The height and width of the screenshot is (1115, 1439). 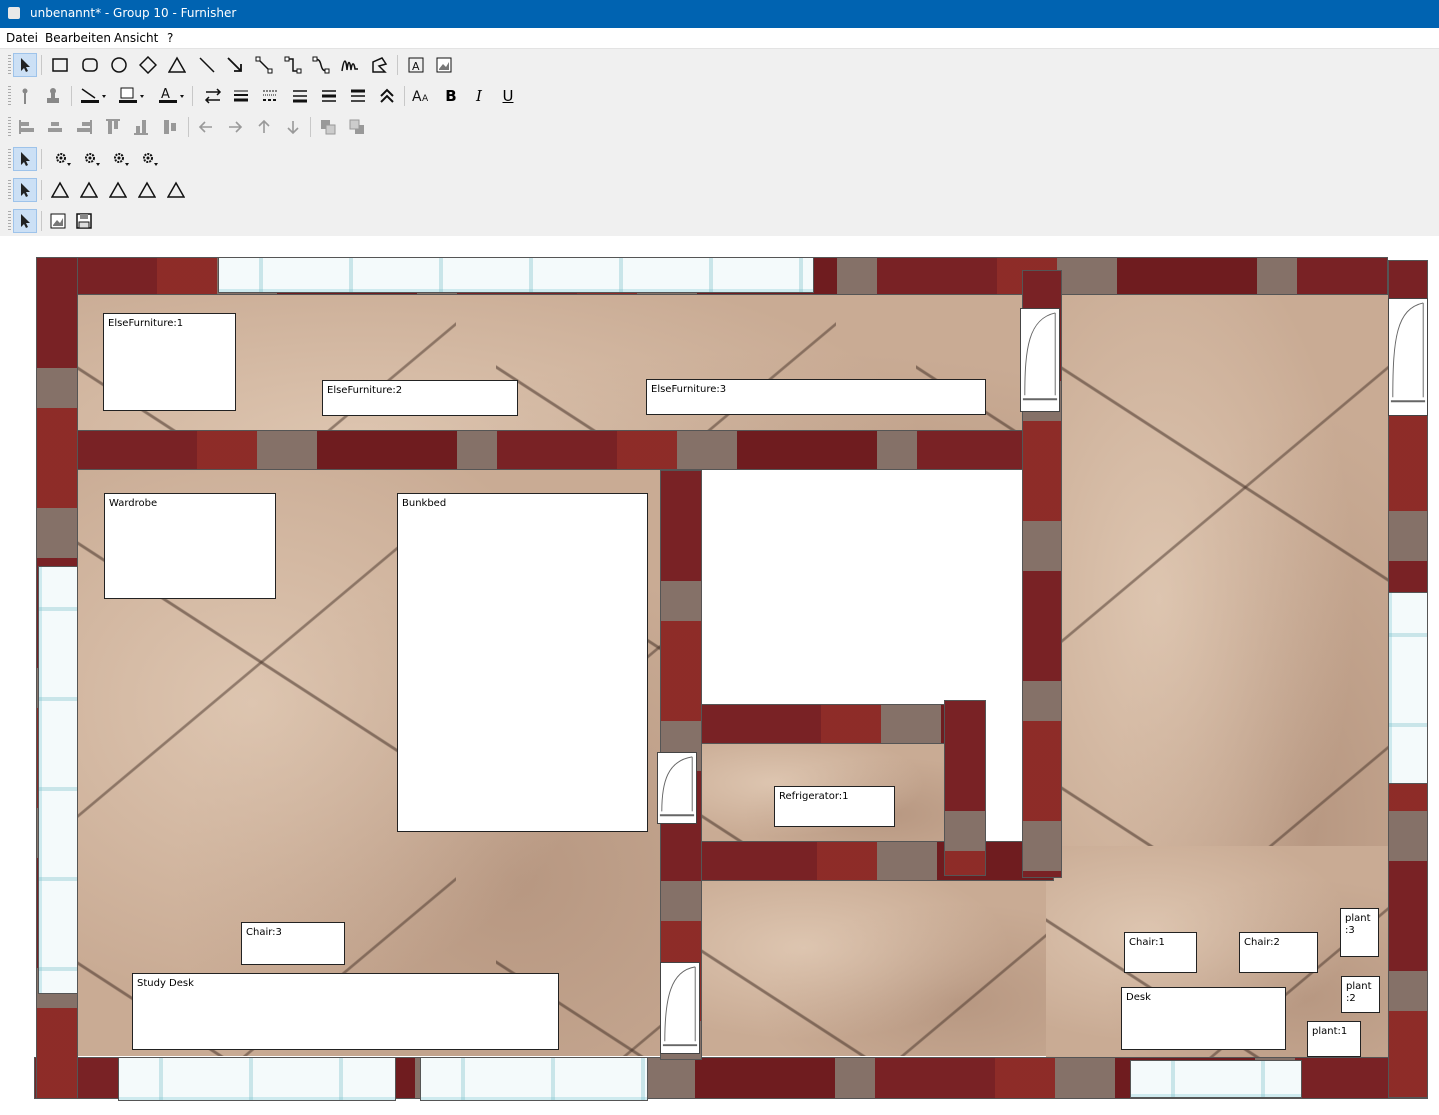 What do you see at coordinates (479, 96) in the screenshot?
I see `italic-icon: I` at bounding box center [479, 96].